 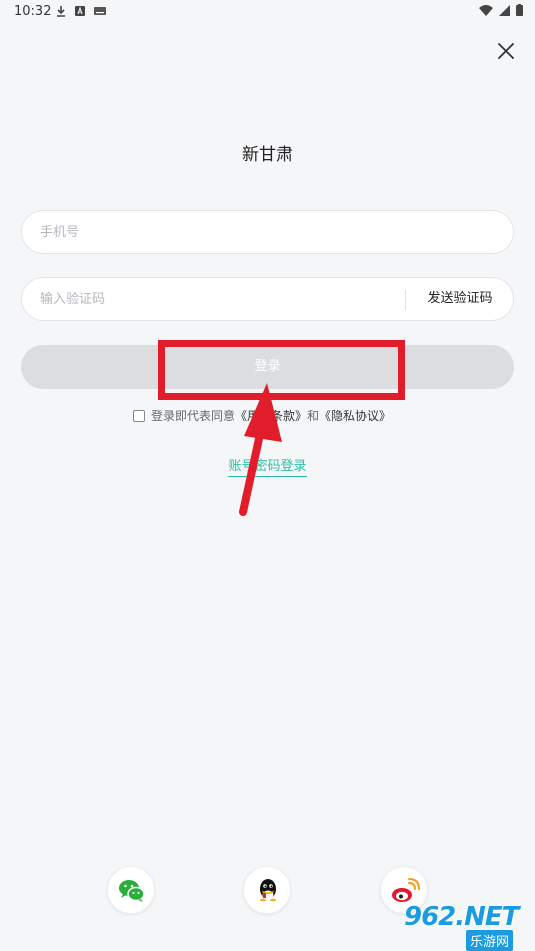 What do you see at coordinates (267, 155) in the screenshot?
I see `page-title: 新甘肃` at bounding box center [267, 155].